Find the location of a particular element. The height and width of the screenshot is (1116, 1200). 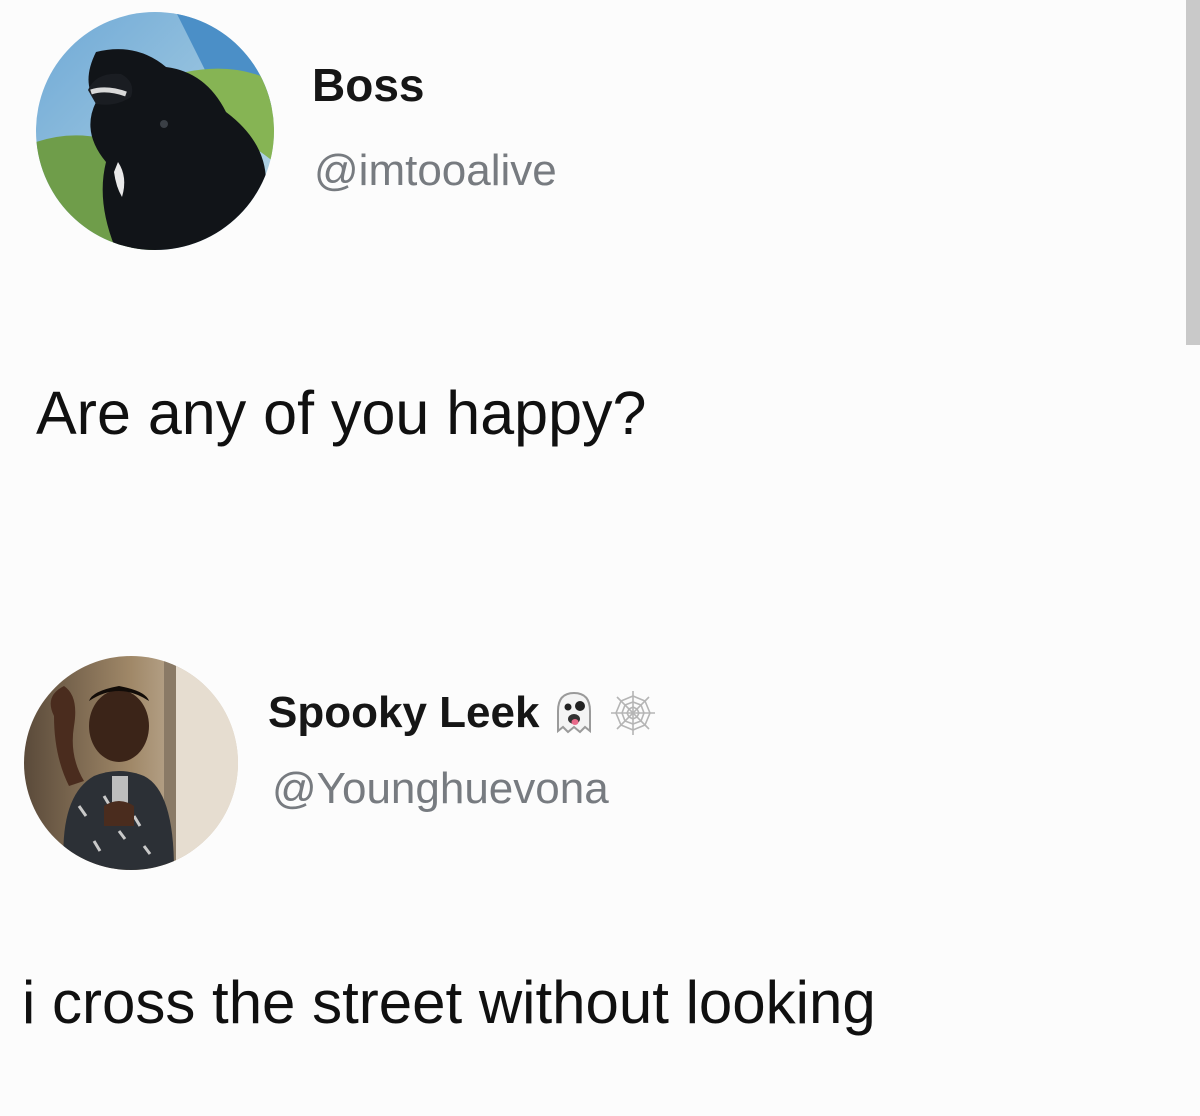

dog-photo-avatar is located at coordinates (155, 131).